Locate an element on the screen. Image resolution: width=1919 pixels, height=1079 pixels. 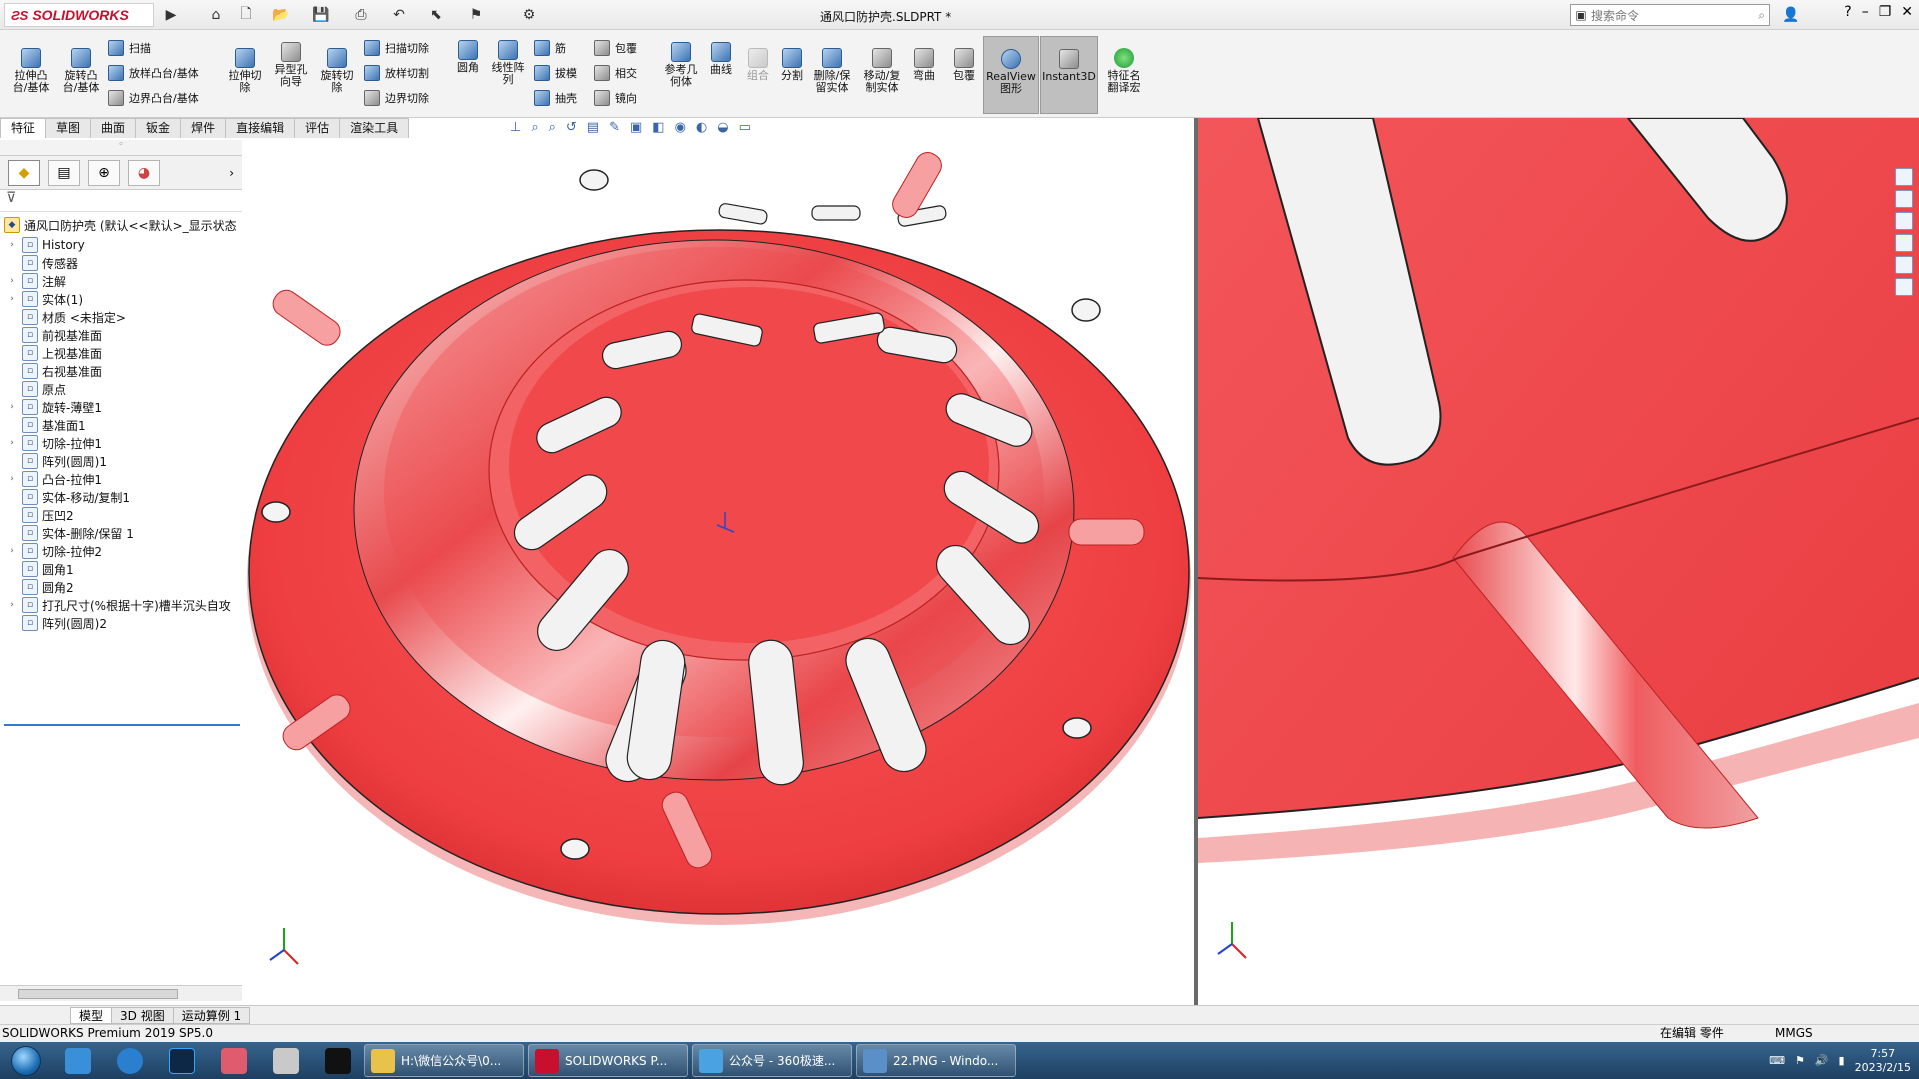
property-manager-tab-icon: ▤ is located at coordinates (64, 172).